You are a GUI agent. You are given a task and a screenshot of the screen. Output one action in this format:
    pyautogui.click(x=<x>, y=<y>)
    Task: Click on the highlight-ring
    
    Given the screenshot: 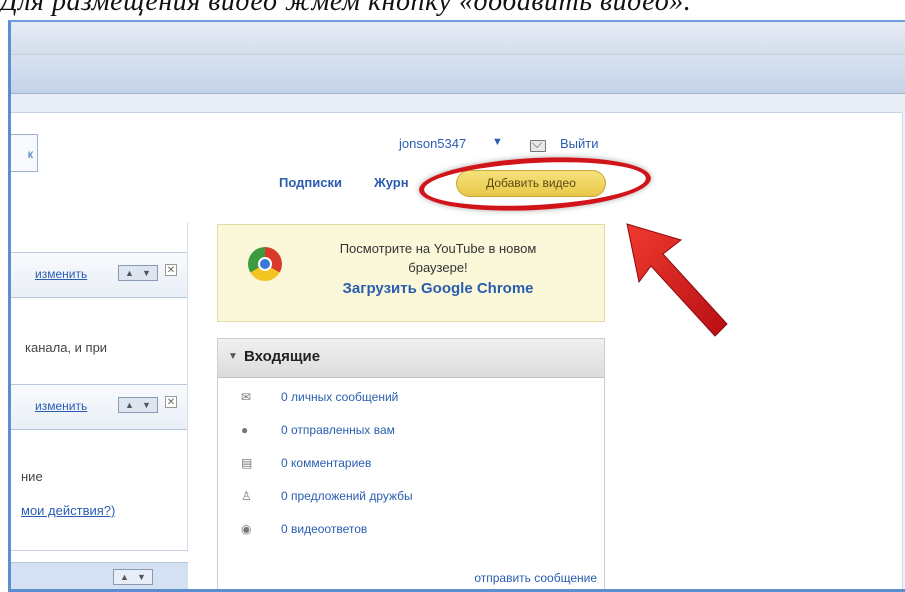 What is the action you would take?
    pyautogui.click(x=535, y=184)
    